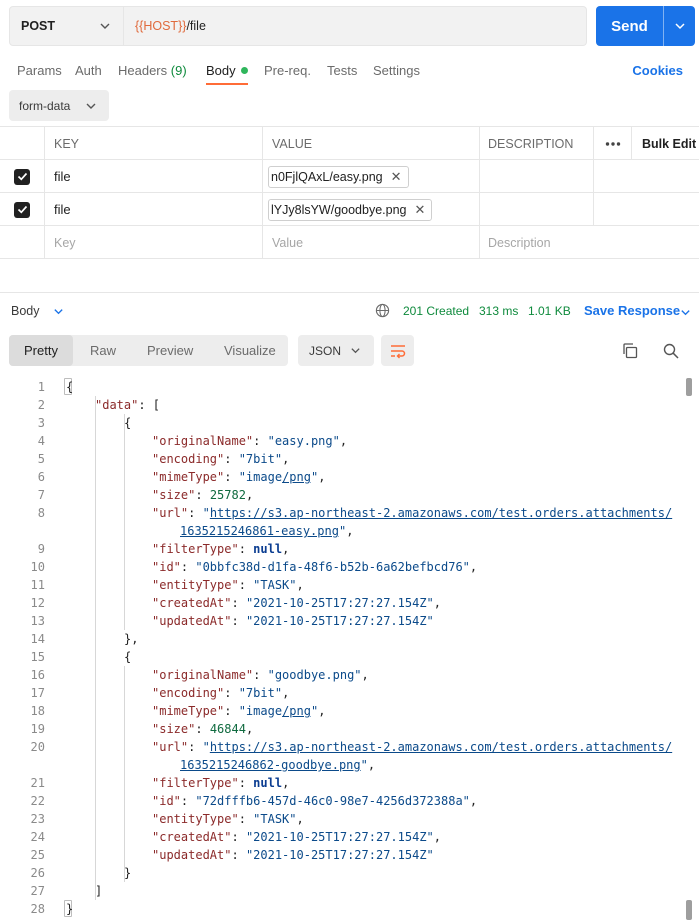  Describe the element at coordinates (66, 26) in the screenshot. I see `method-select: POST` at that location.